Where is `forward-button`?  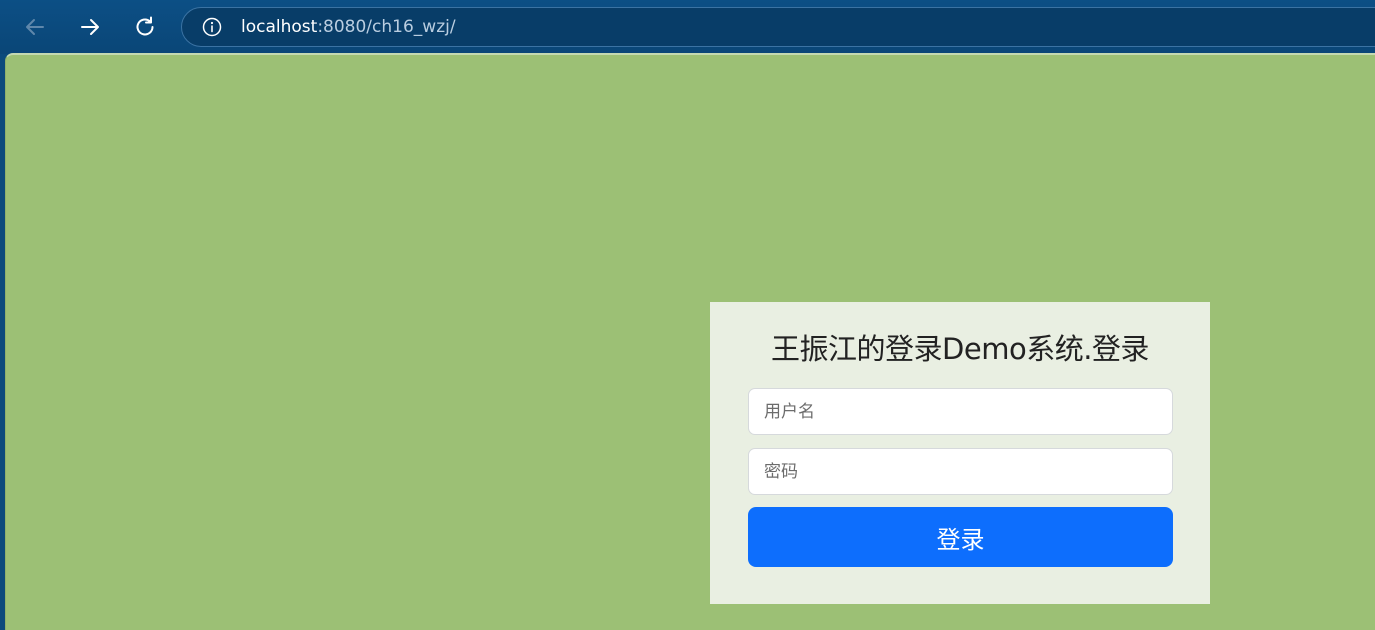
forward-button is located at coordinates (90, 27).